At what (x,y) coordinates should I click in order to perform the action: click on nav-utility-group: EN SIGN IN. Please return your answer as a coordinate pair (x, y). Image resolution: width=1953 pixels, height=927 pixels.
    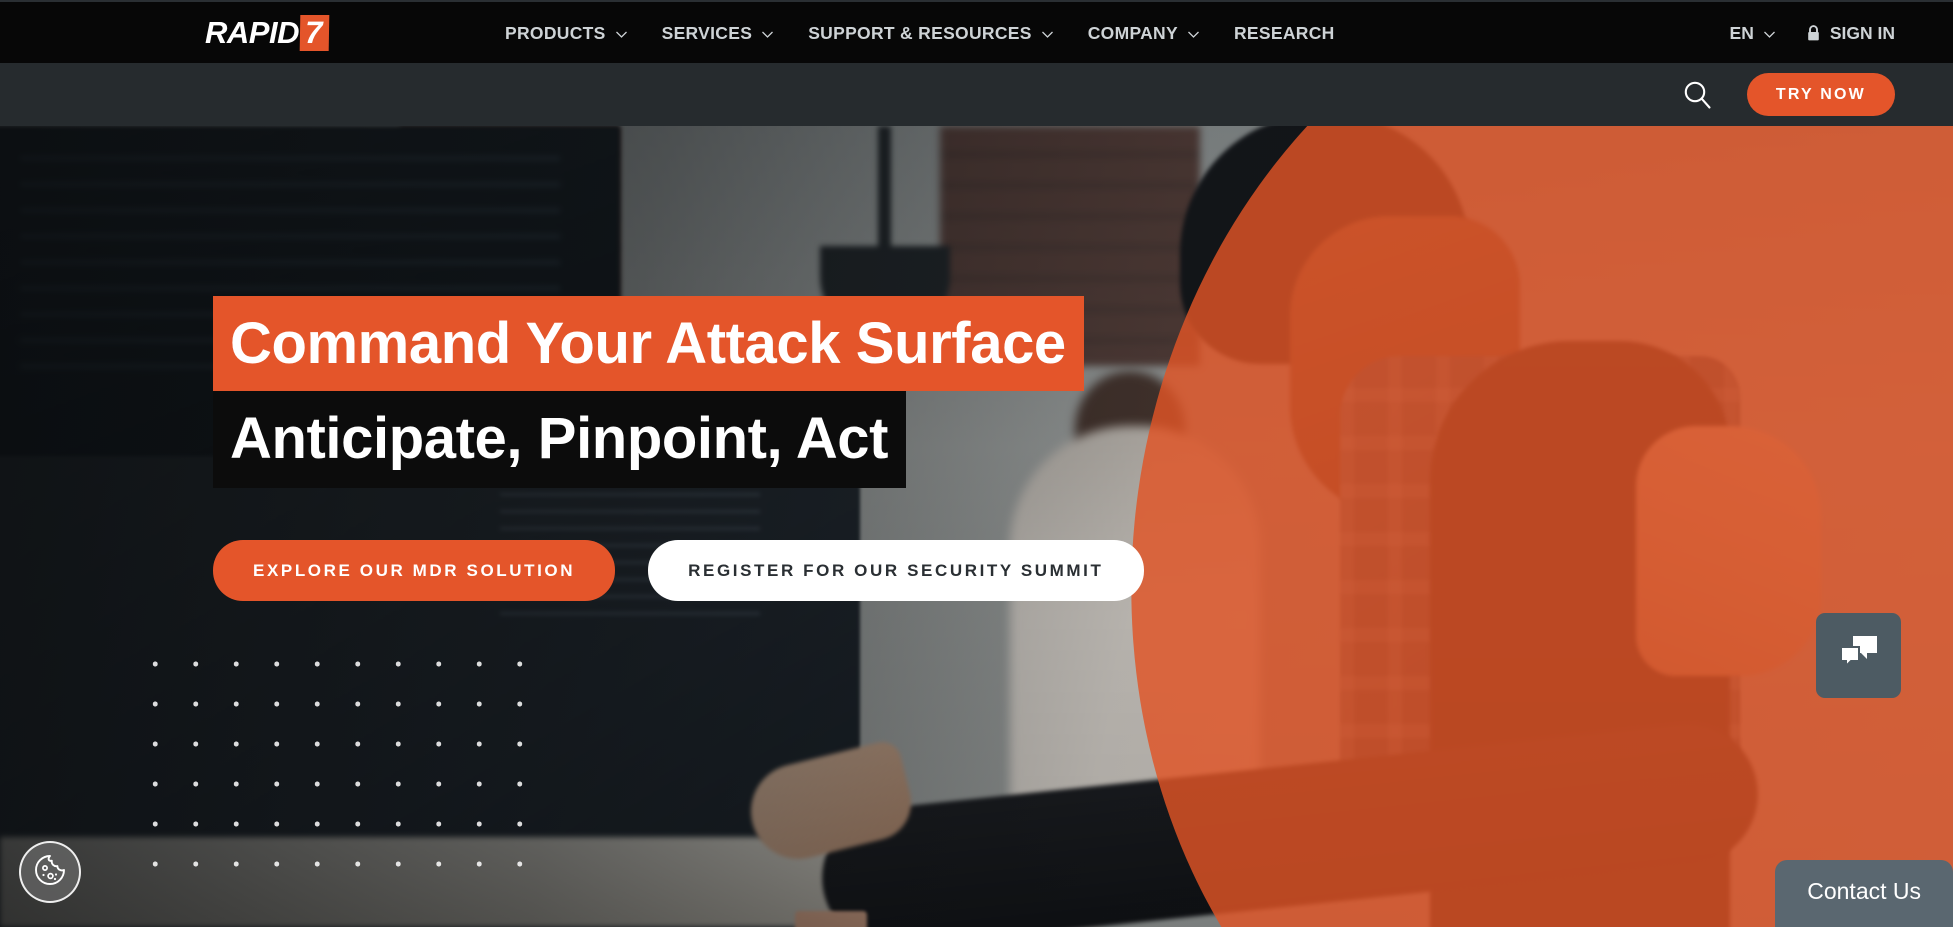
    Looking at the image, I should click on (1841, 33).